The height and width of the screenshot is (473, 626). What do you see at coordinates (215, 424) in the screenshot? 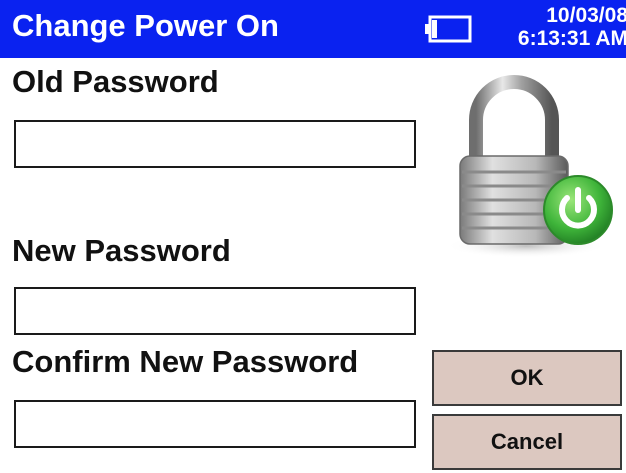
I see `confirm-password-input` at bounding box center [215, 424].